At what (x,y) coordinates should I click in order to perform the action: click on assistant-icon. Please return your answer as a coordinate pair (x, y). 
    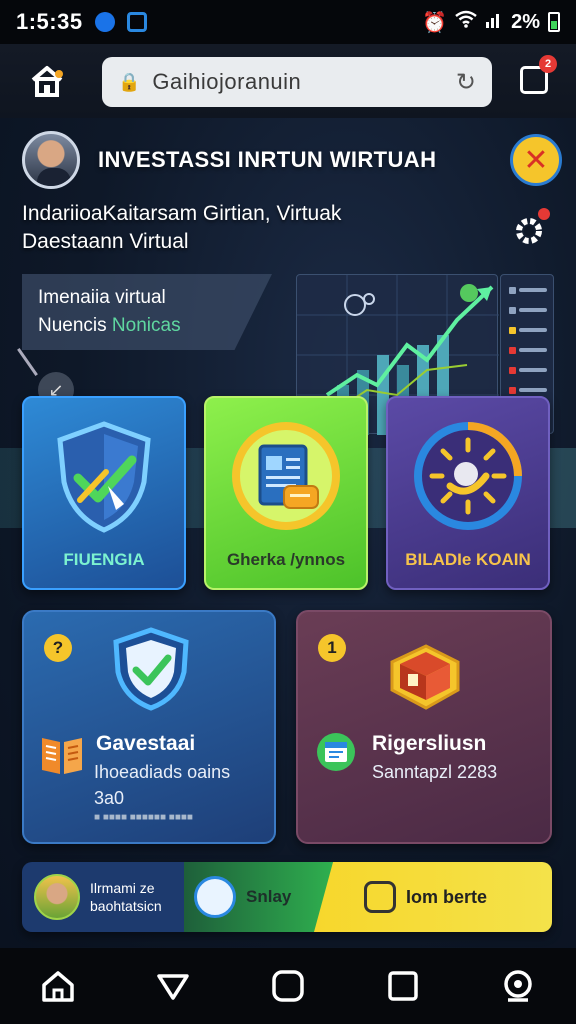
    Looking at the image, I should click on (518, 986).